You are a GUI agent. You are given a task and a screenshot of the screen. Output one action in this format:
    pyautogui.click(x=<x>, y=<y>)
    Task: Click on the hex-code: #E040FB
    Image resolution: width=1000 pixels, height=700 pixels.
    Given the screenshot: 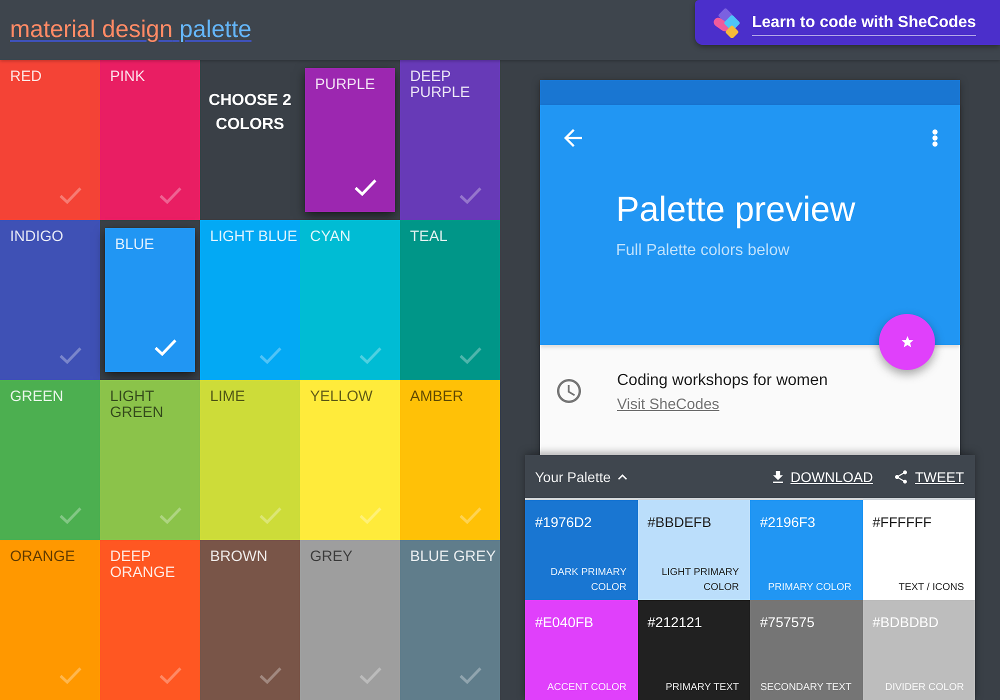 What is the action you would take?
    pyautogui.click(x=564, y=622)
    